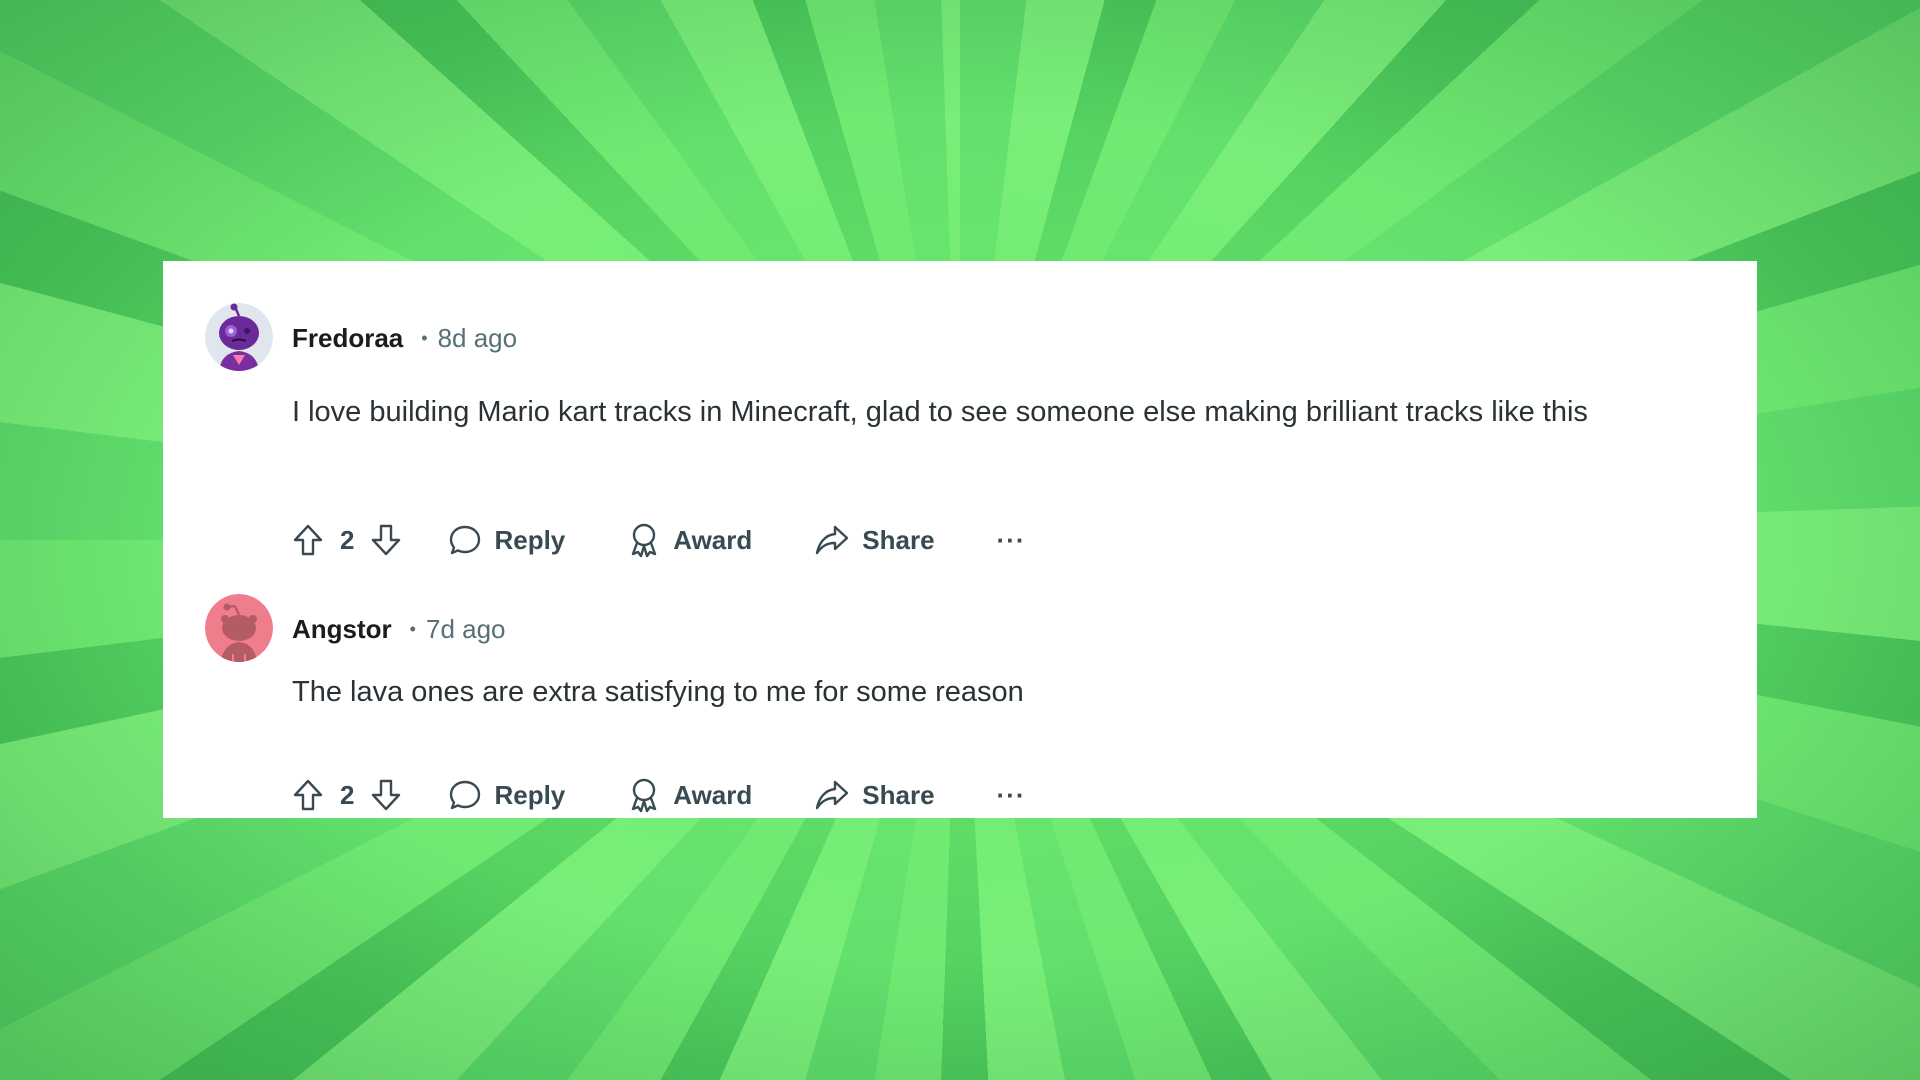 The image size is (1920, 1080). What do you see at coordinates (404, 338) in the screenshot?
I see `comment-meta: Fredoraa • 8d ago` at bounding box center [404, 338].